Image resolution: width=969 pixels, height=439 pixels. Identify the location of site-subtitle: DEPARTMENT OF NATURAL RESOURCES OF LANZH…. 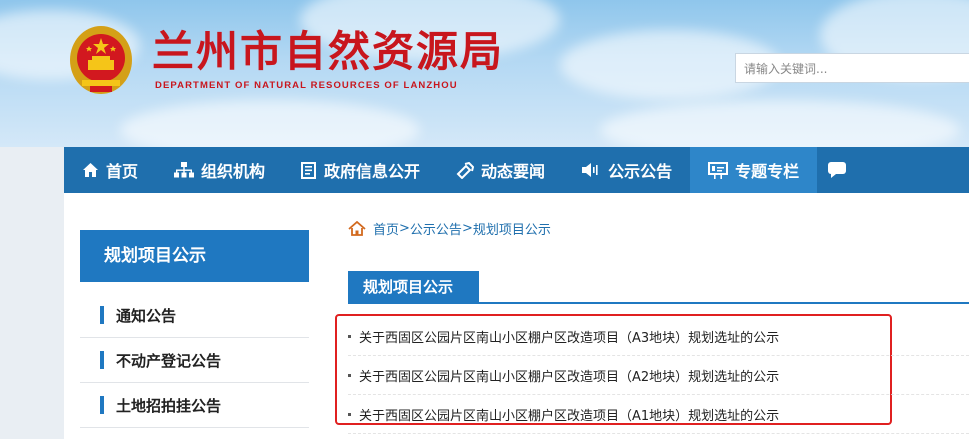
(306, 85).